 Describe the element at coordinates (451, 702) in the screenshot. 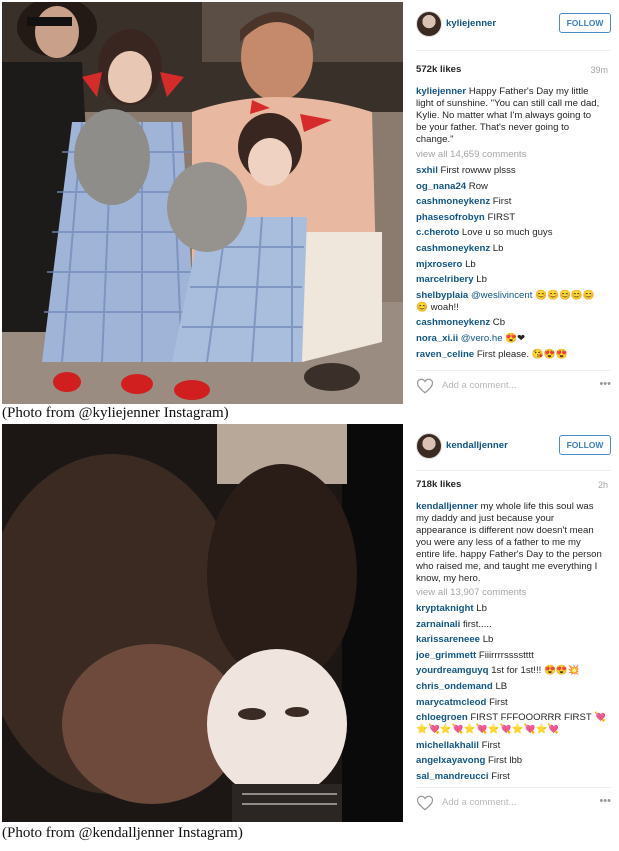

I see `comment-username: marycatmcleod` at that location.